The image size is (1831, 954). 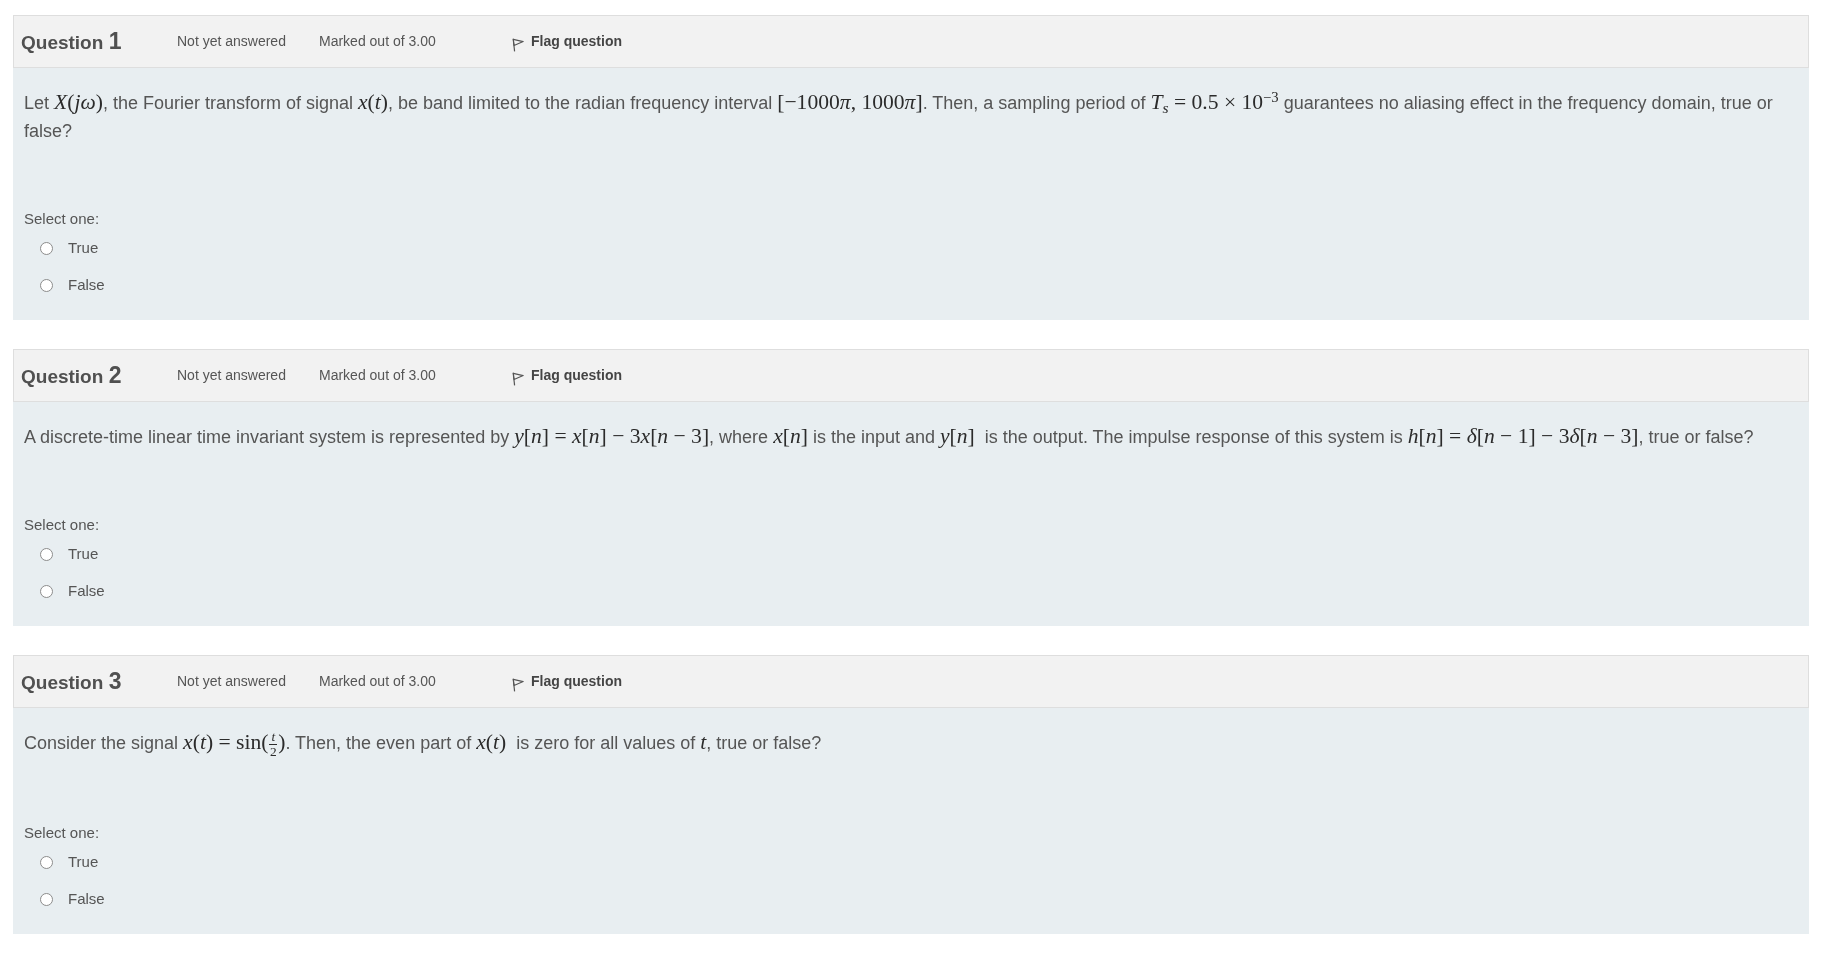 What do you see at coordinates (72, 41) in the screenshot?
I see `question-title: Question 1` at bounding box center [72, 41].